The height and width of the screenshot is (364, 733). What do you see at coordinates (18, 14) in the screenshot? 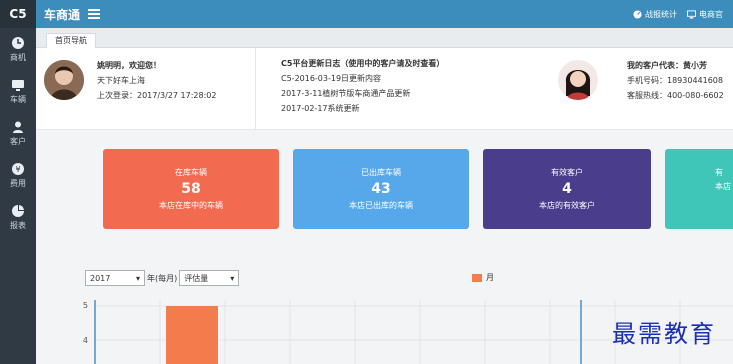
I see `brand-logo: C5` at bounding box center [18, 14].